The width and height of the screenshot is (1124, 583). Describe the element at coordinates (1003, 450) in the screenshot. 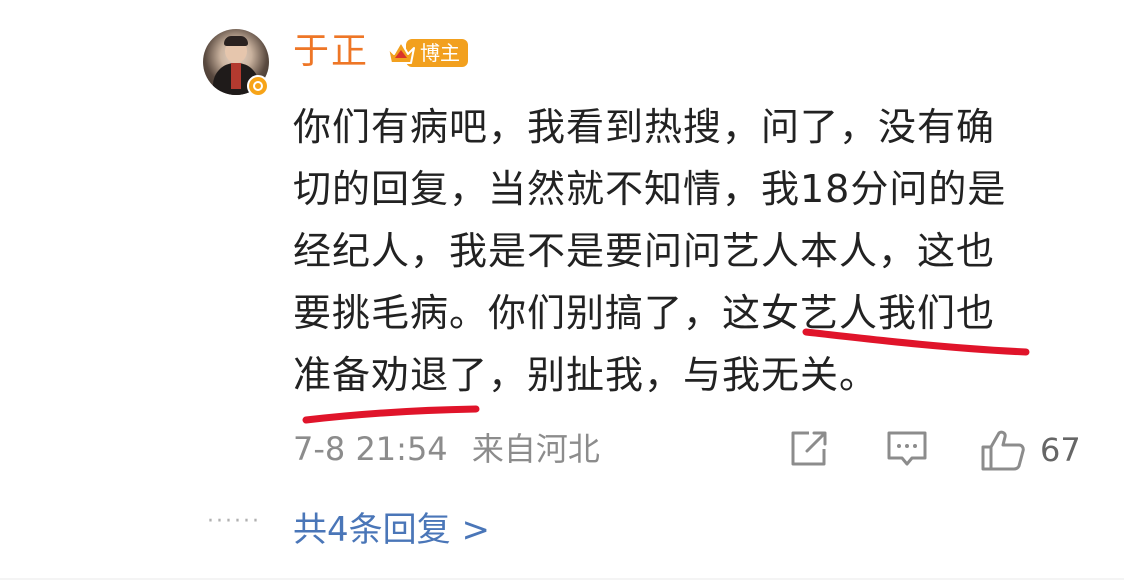

I see `thumbs-up-icon` at that location.